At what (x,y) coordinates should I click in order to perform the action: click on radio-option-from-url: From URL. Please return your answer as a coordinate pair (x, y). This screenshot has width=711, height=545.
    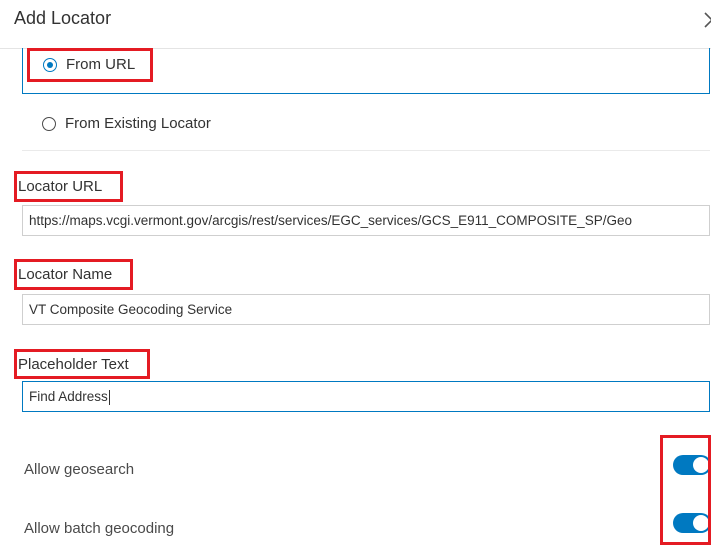
    Looking at the image, I should click on (366, 71).